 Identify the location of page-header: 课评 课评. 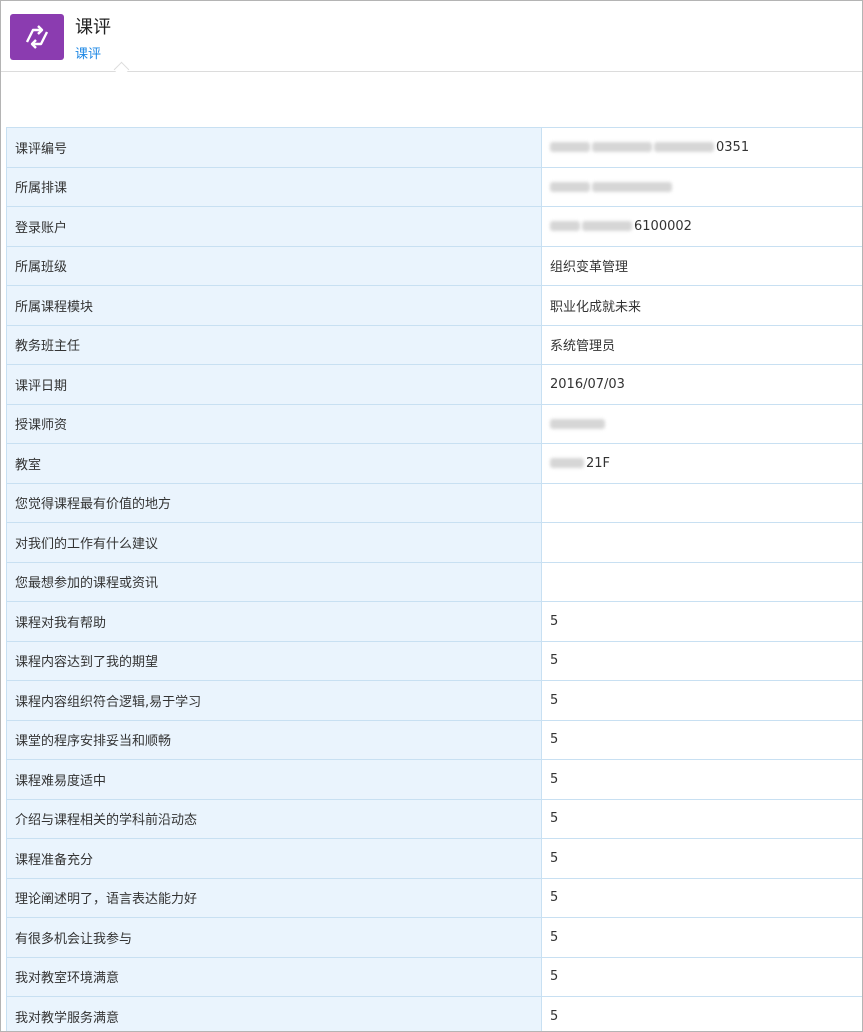
(431, 39).